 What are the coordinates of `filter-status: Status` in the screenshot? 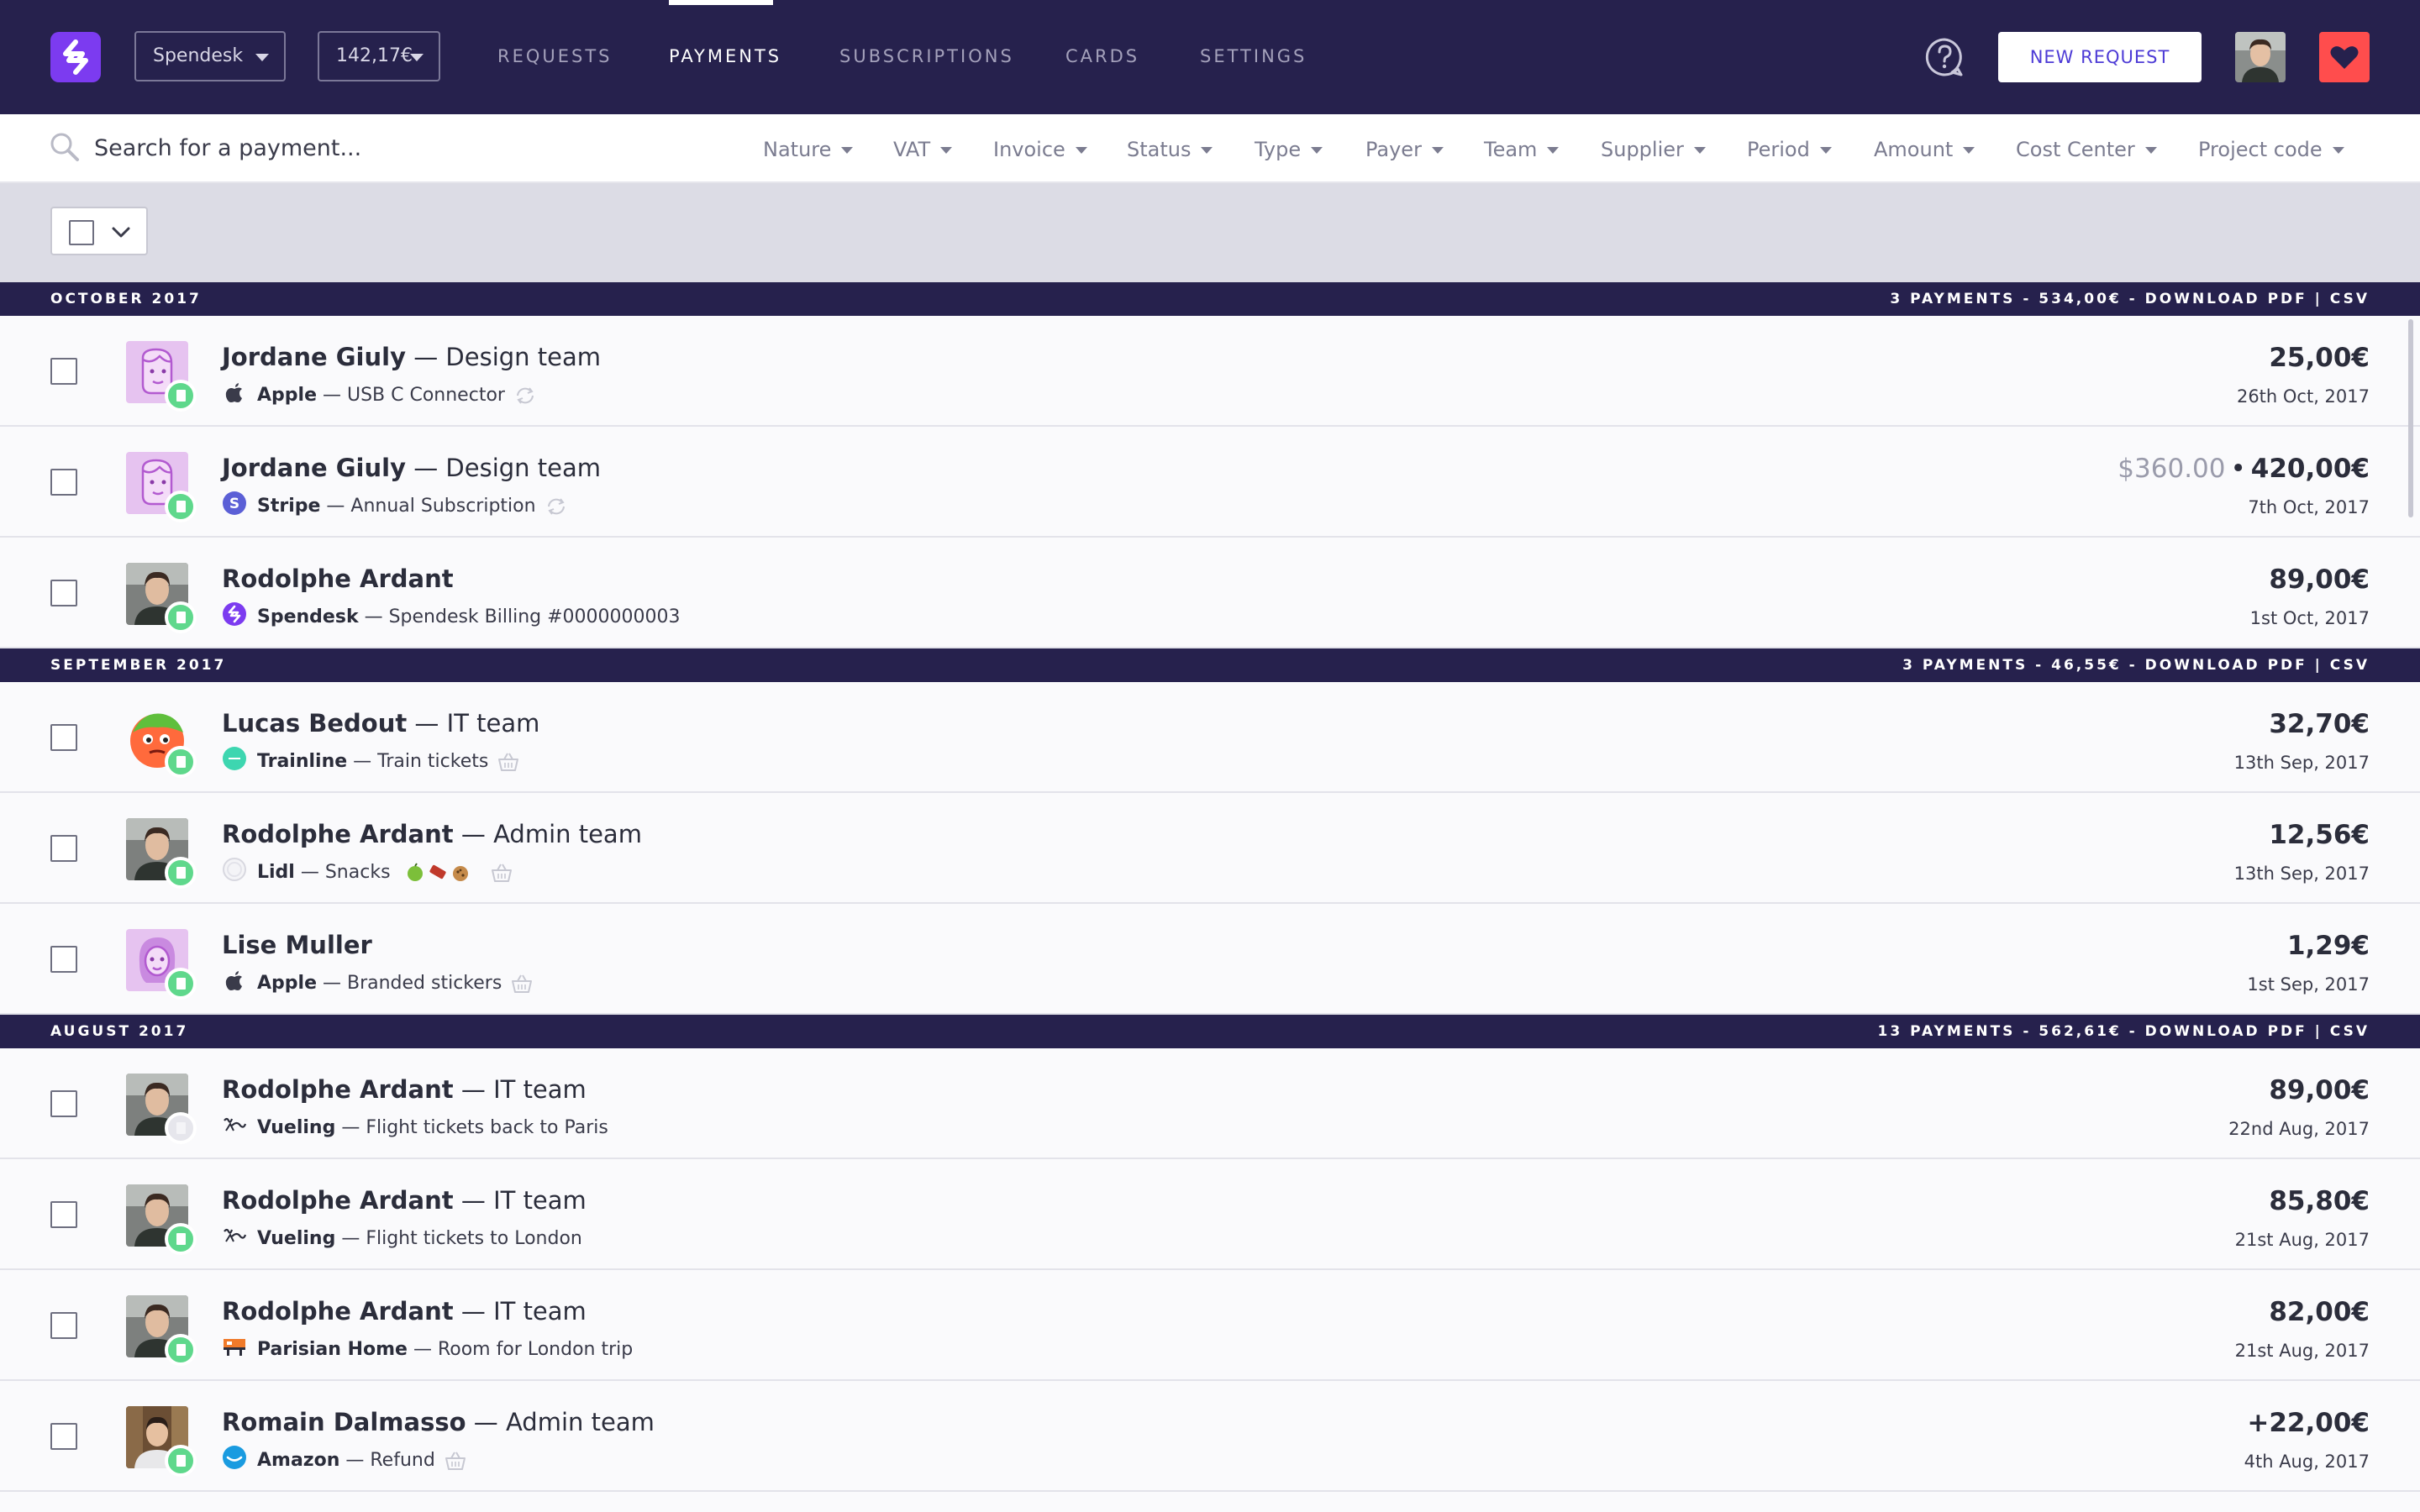 It's located at (1170, 149).